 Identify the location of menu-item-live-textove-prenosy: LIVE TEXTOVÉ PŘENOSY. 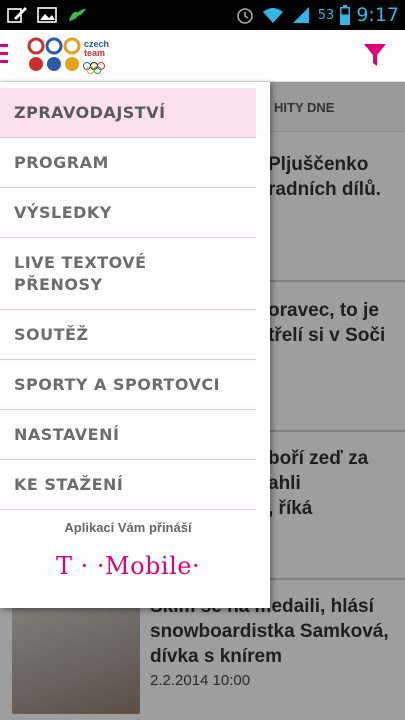
(128, 274).